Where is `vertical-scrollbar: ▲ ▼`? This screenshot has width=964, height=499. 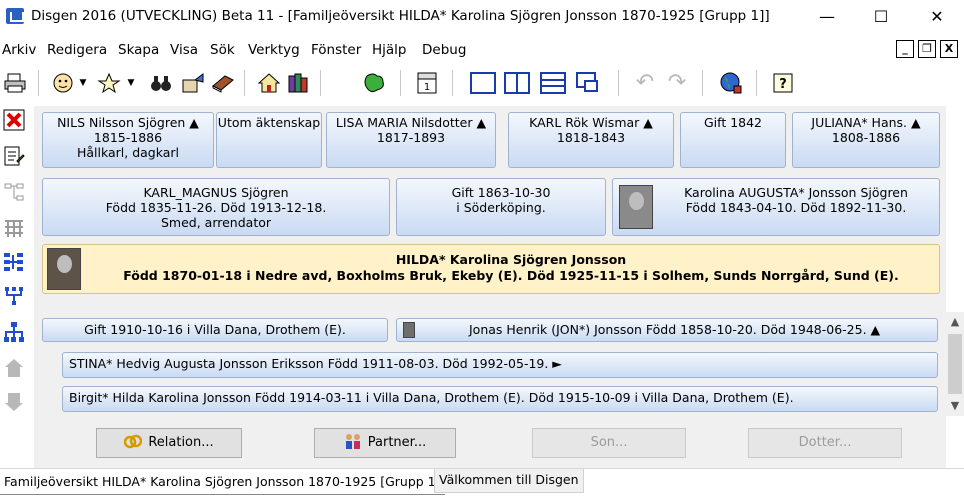 vertical-scrollbar: ▲ ▼ is located at coordinates (955, 364).